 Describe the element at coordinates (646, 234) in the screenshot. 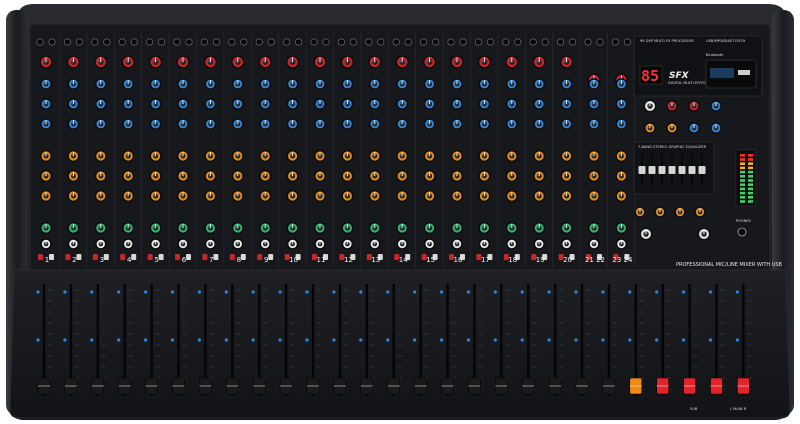

I see `usb-master-knob` at that location.